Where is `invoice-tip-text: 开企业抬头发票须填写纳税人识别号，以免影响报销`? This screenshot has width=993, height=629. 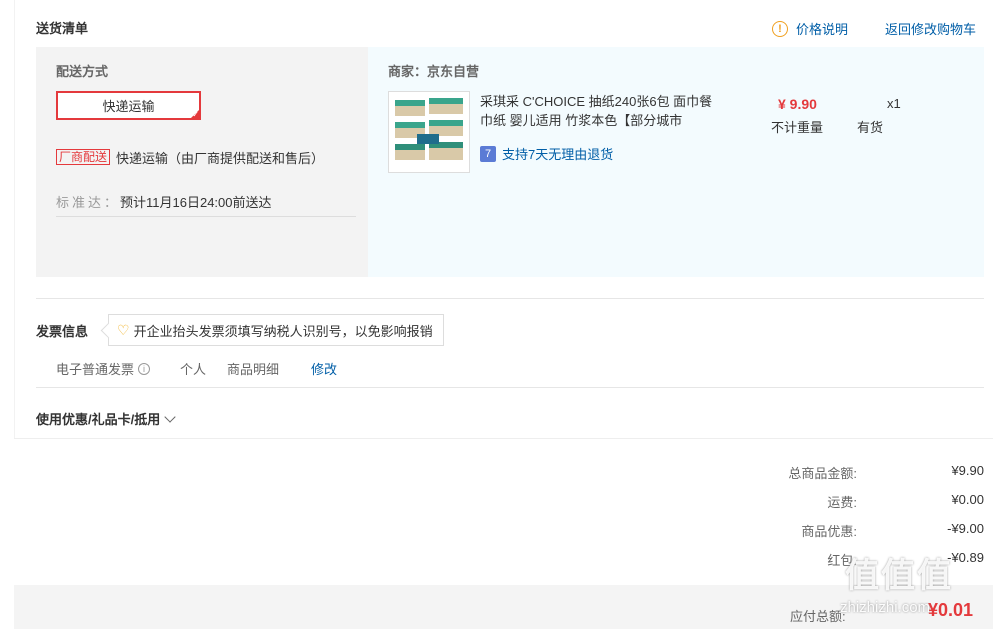
invoice-tip-text: 开企业抬头发票须填写纳税人识别号，以免影响报销 is located at coordinates (283, 331).